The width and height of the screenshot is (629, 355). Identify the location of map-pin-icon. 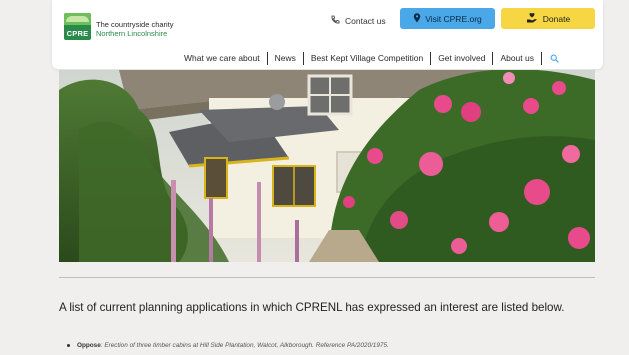
(417, 18).